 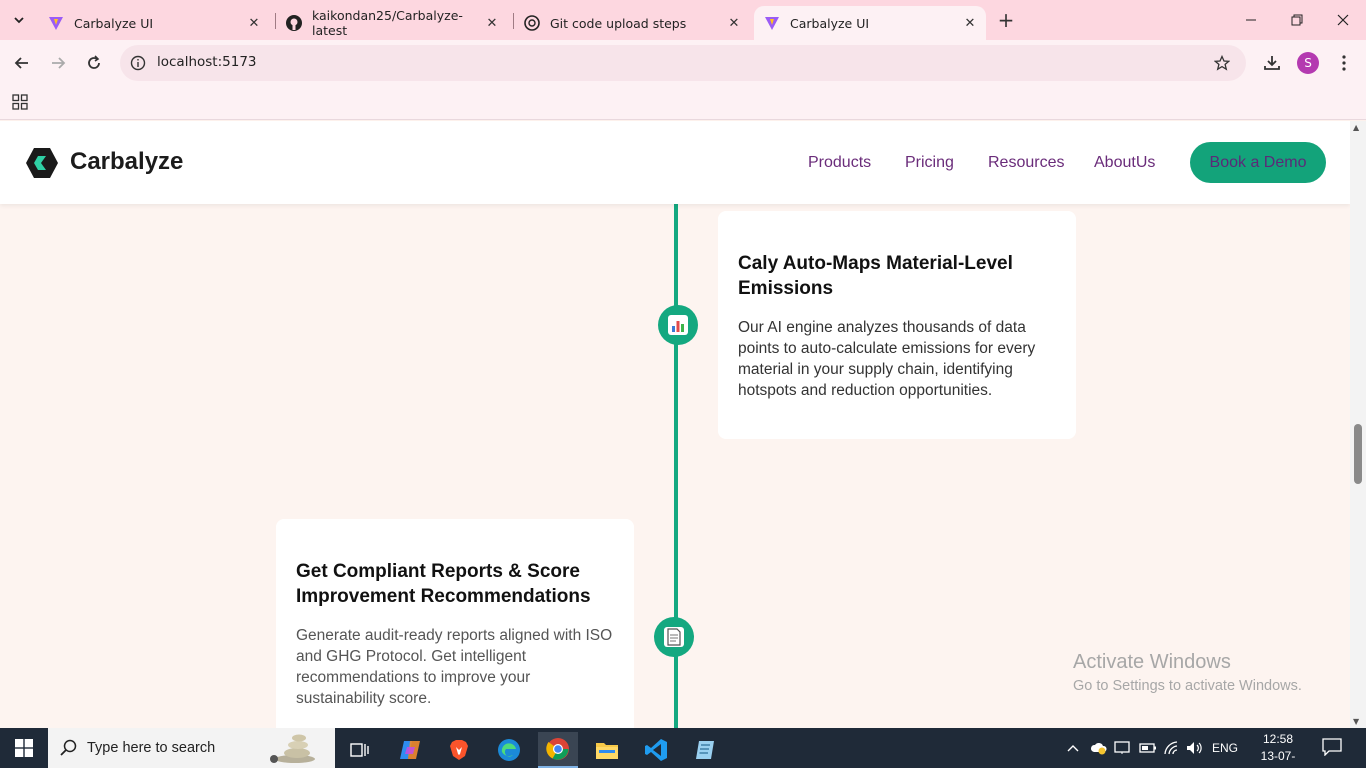 I want to click on address-bar: localhost:5173, so click(x=683, y=63).